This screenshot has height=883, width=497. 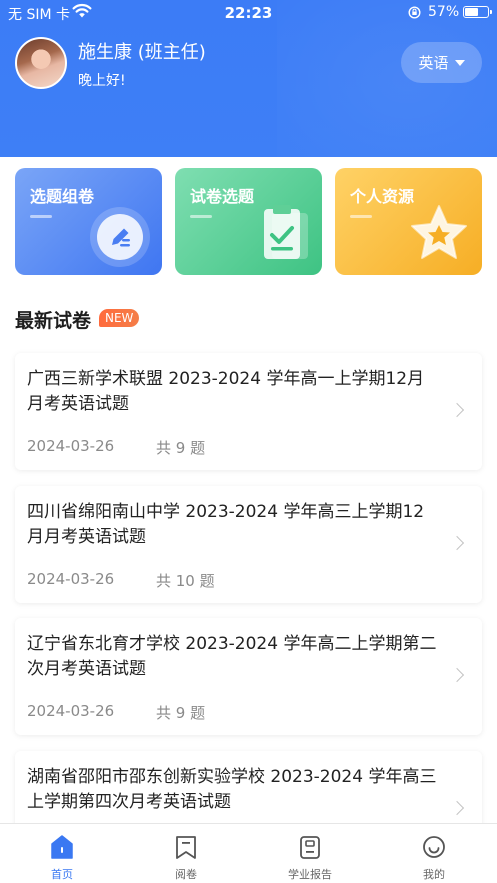 I want to click on tab-label: 首页, so click(x=62, y=874).